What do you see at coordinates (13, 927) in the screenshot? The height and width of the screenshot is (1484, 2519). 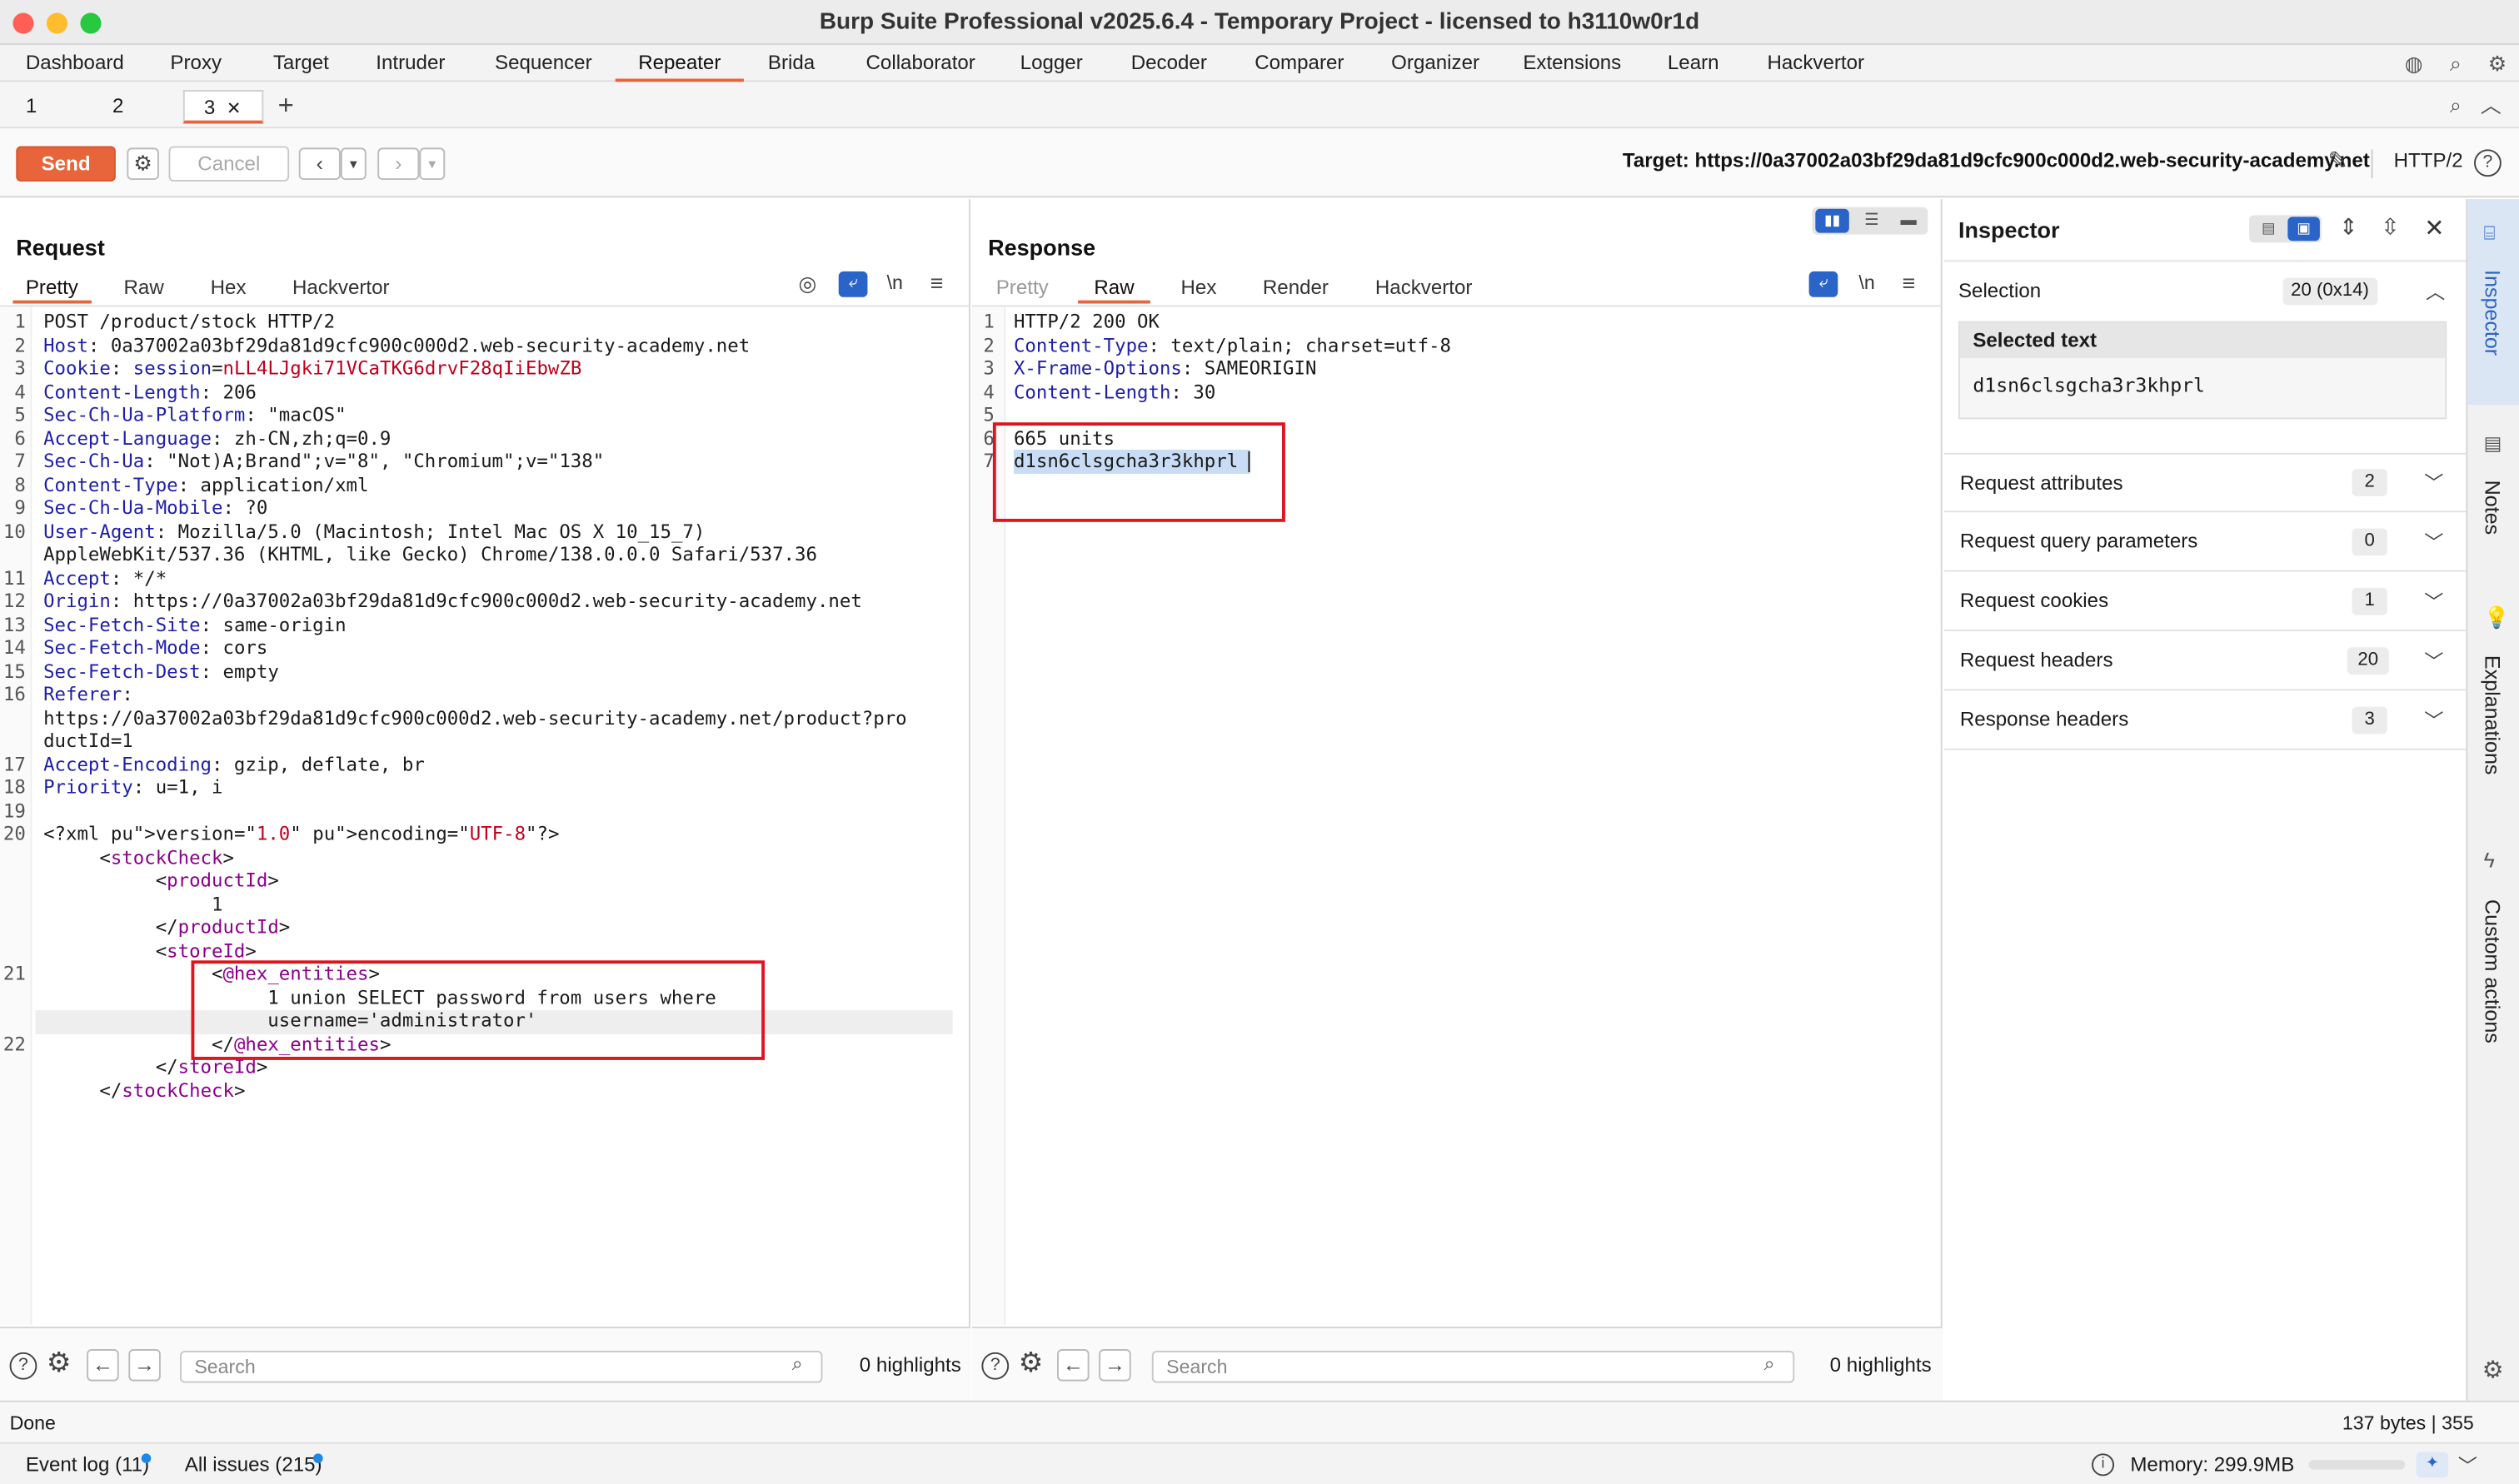 I see `line-number` at bounding box center [13, 927].